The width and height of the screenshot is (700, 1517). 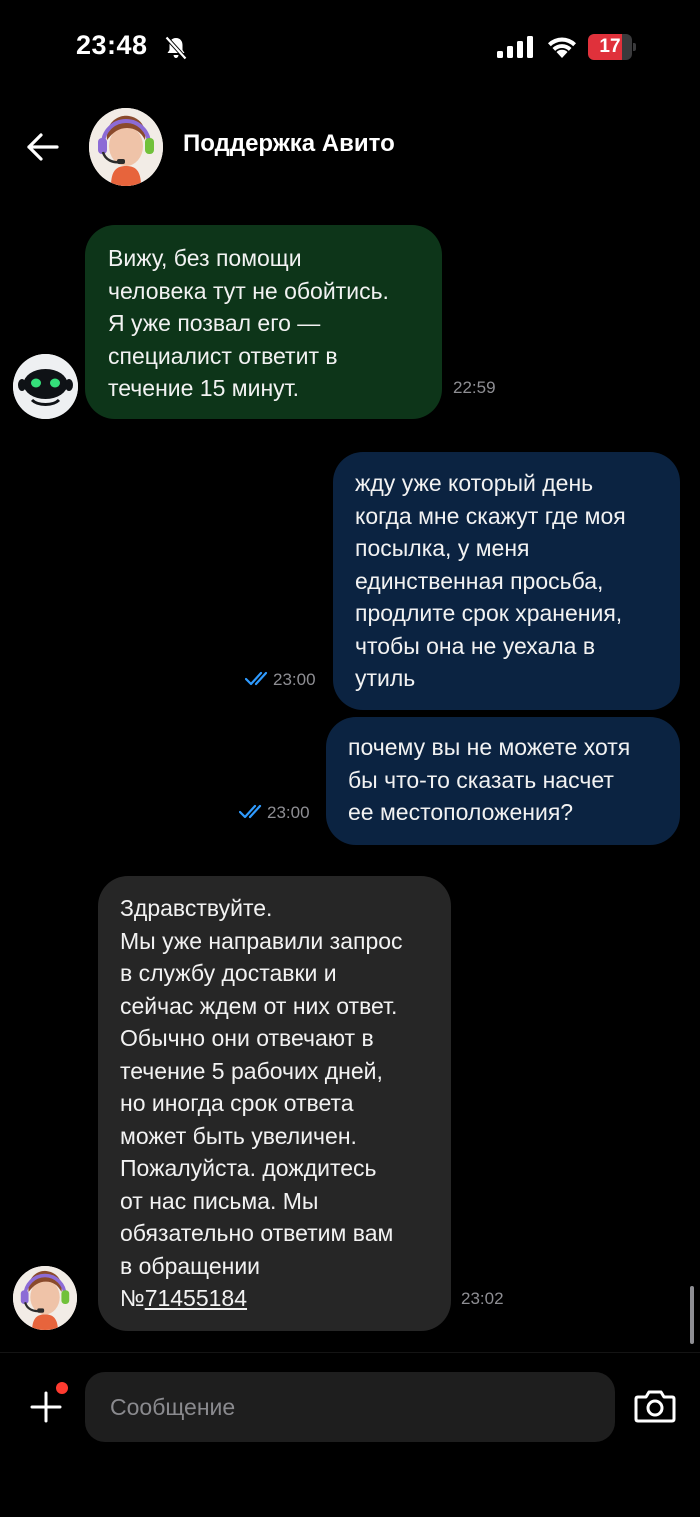 What do you see at coordinates (350, 1352) in the screenshot?
I see `composer-divider` at bounding box center [350, 1352].